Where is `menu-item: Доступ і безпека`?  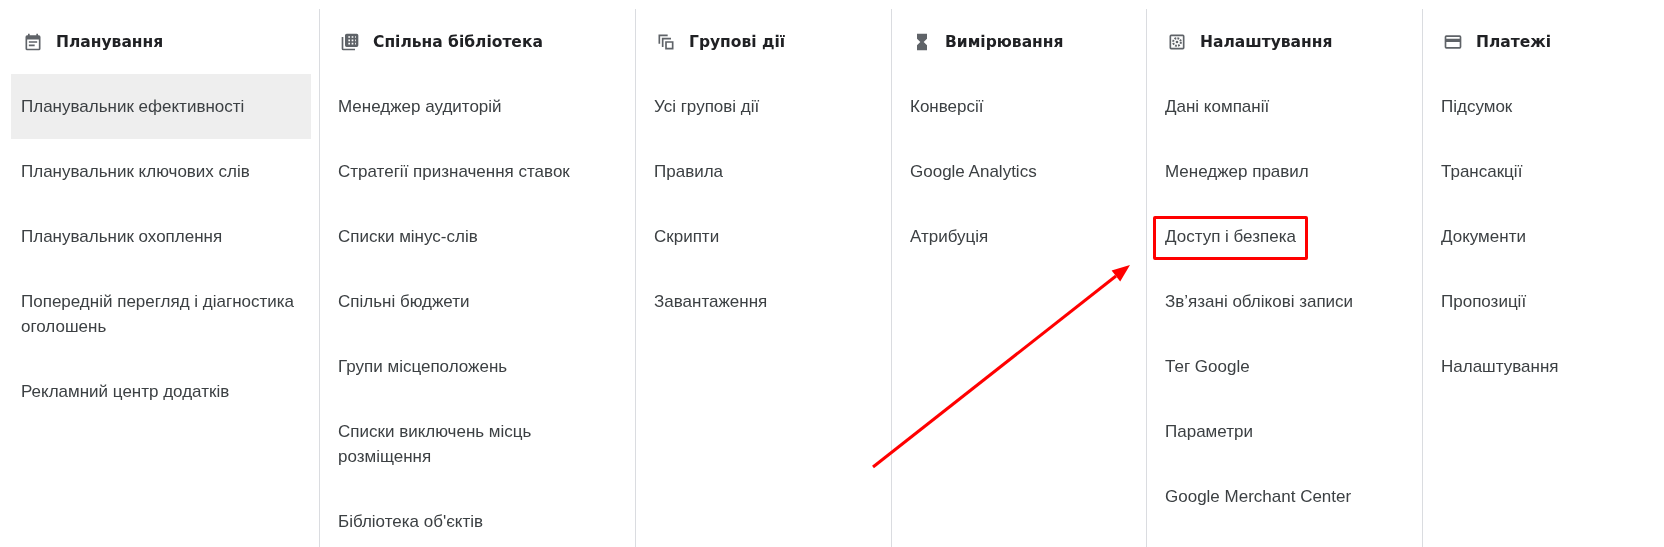 menu-item: Доступ і безпека is located at coordinates (1284, 236).